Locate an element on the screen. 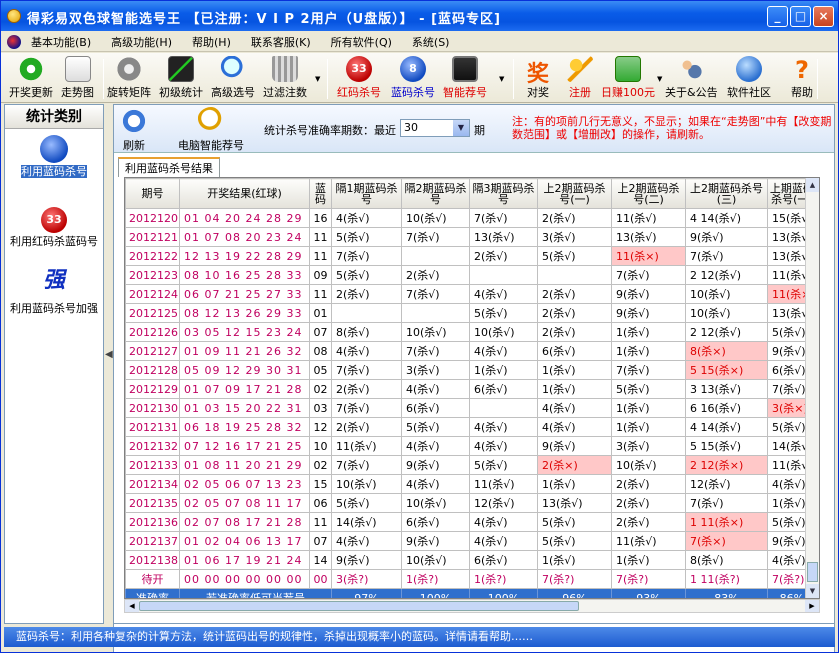 This screenshot has width=839, height=653. column-header: 开奖结果(红球) is located at coordinates (244, 193).